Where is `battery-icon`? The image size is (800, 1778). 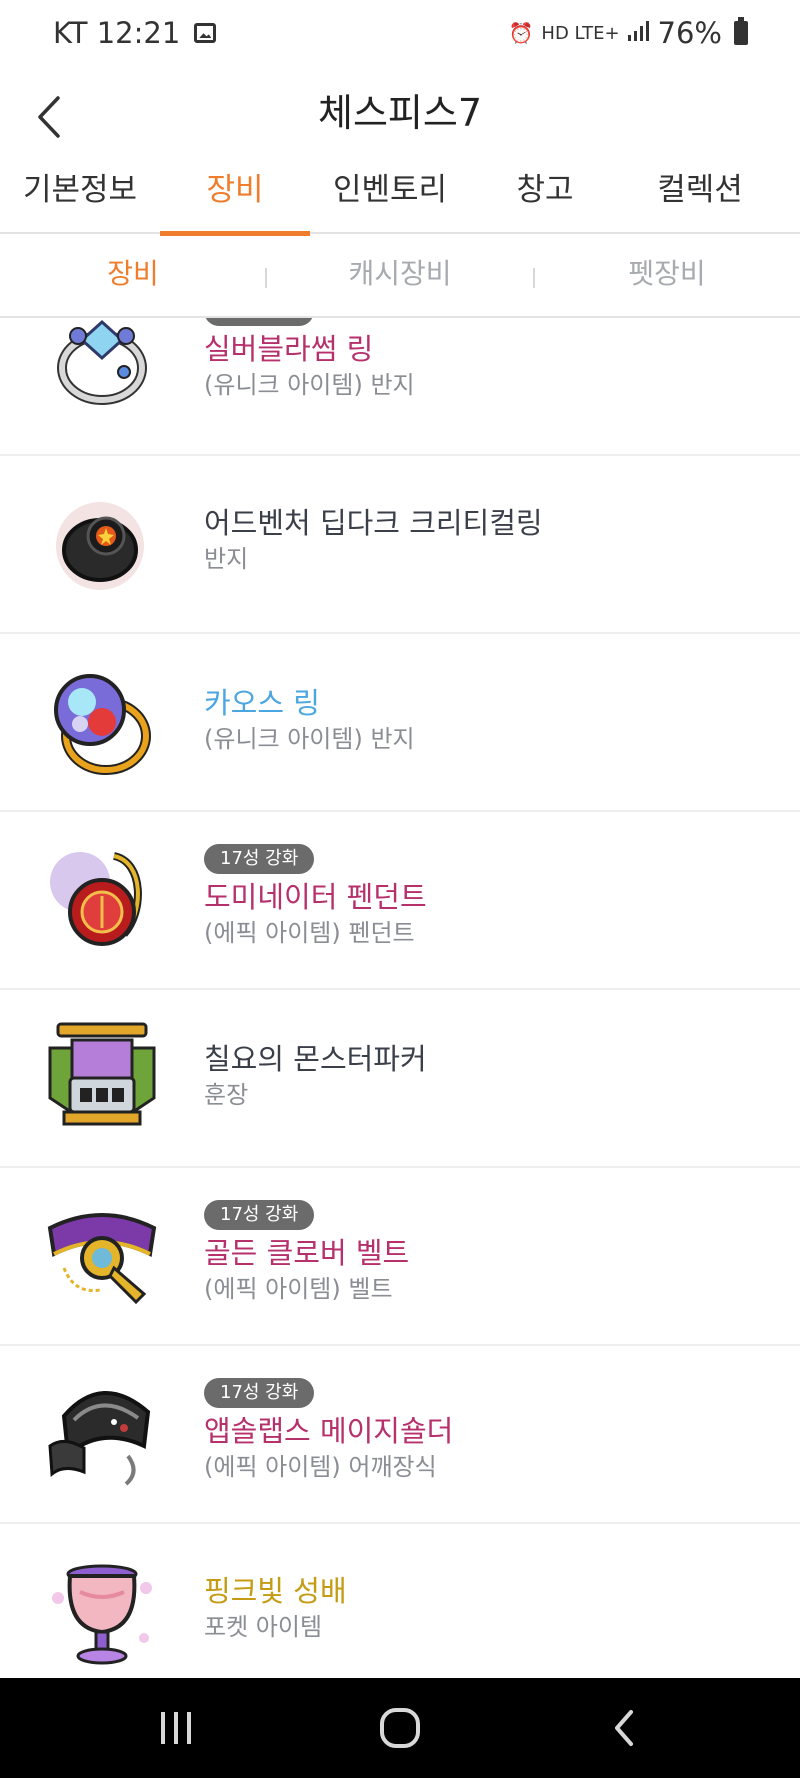
battery-icon is located at coordinates (741, 31).